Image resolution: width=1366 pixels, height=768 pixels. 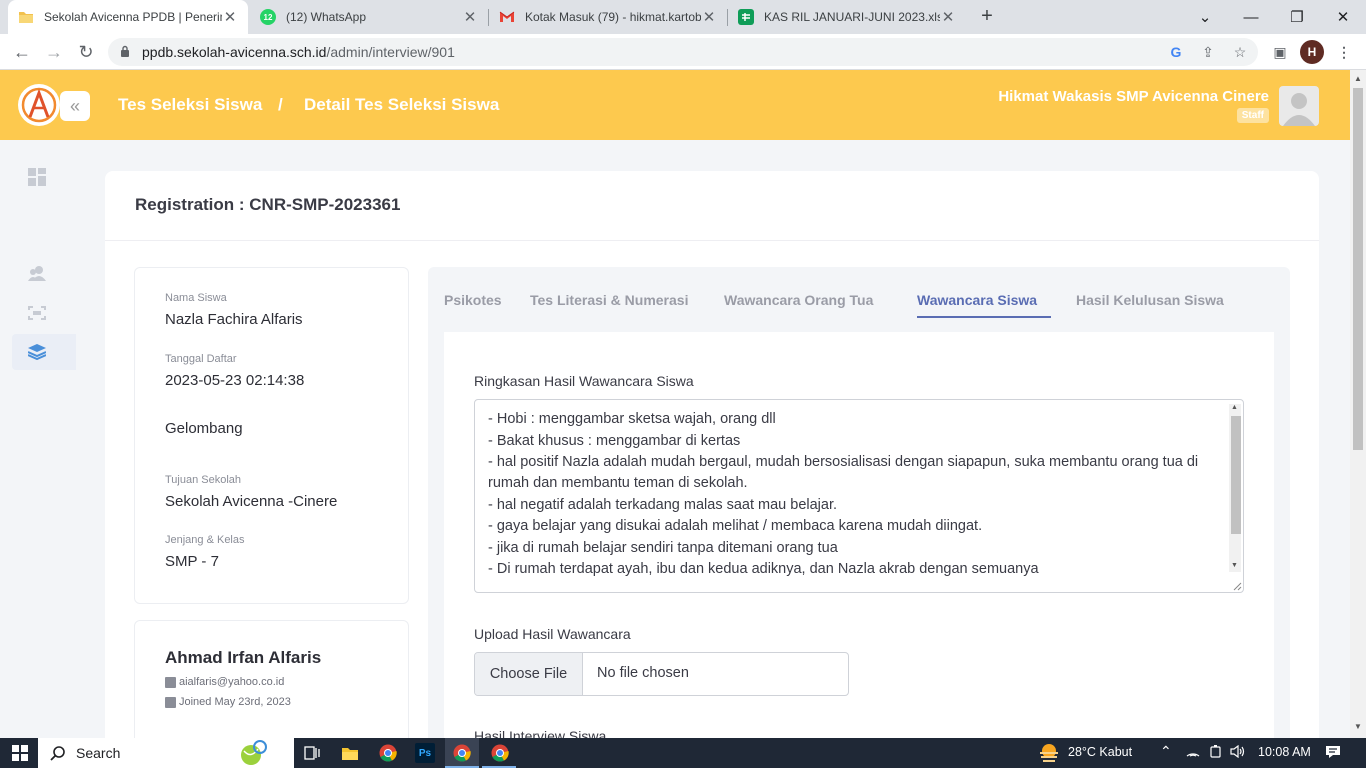 What do you see at coordinates (1166, 751) in the screenshot?
I see `tray-chevron-icon: ⌃` at bounding box center [1166, 751].